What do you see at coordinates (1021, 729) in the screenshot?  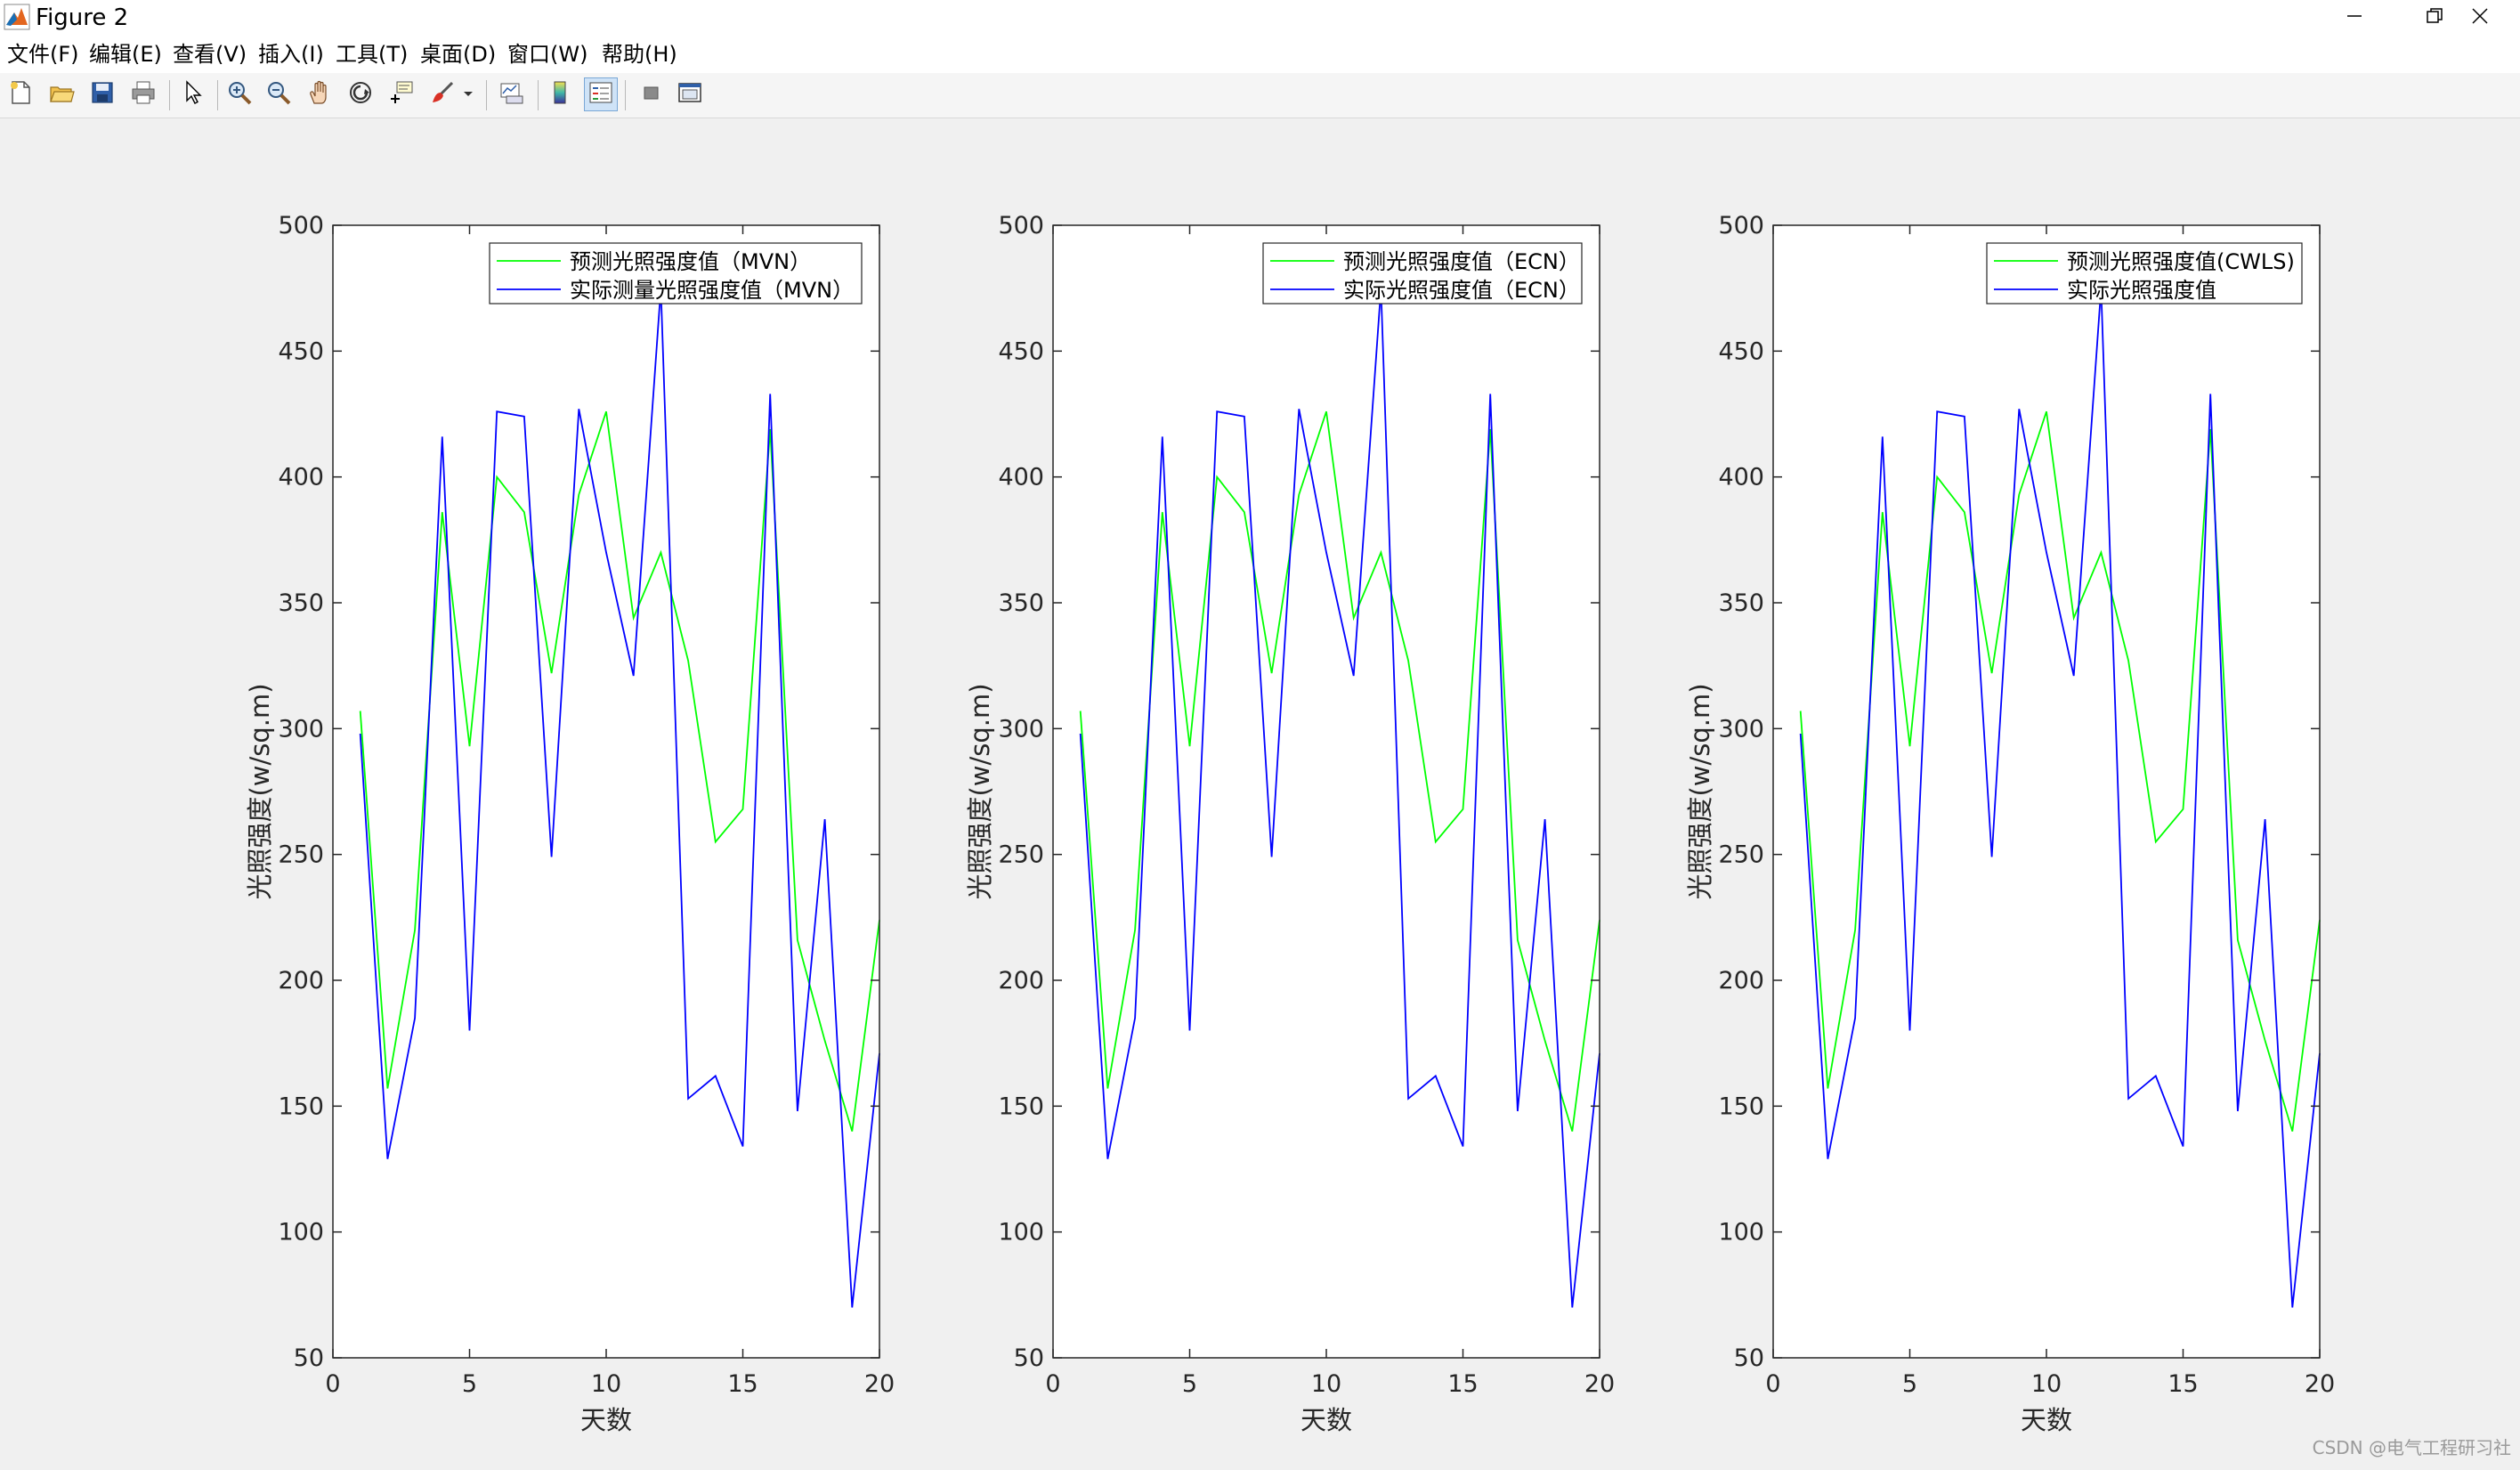 I see `y-tick-label: 300` at bounding box center [1021, 729].